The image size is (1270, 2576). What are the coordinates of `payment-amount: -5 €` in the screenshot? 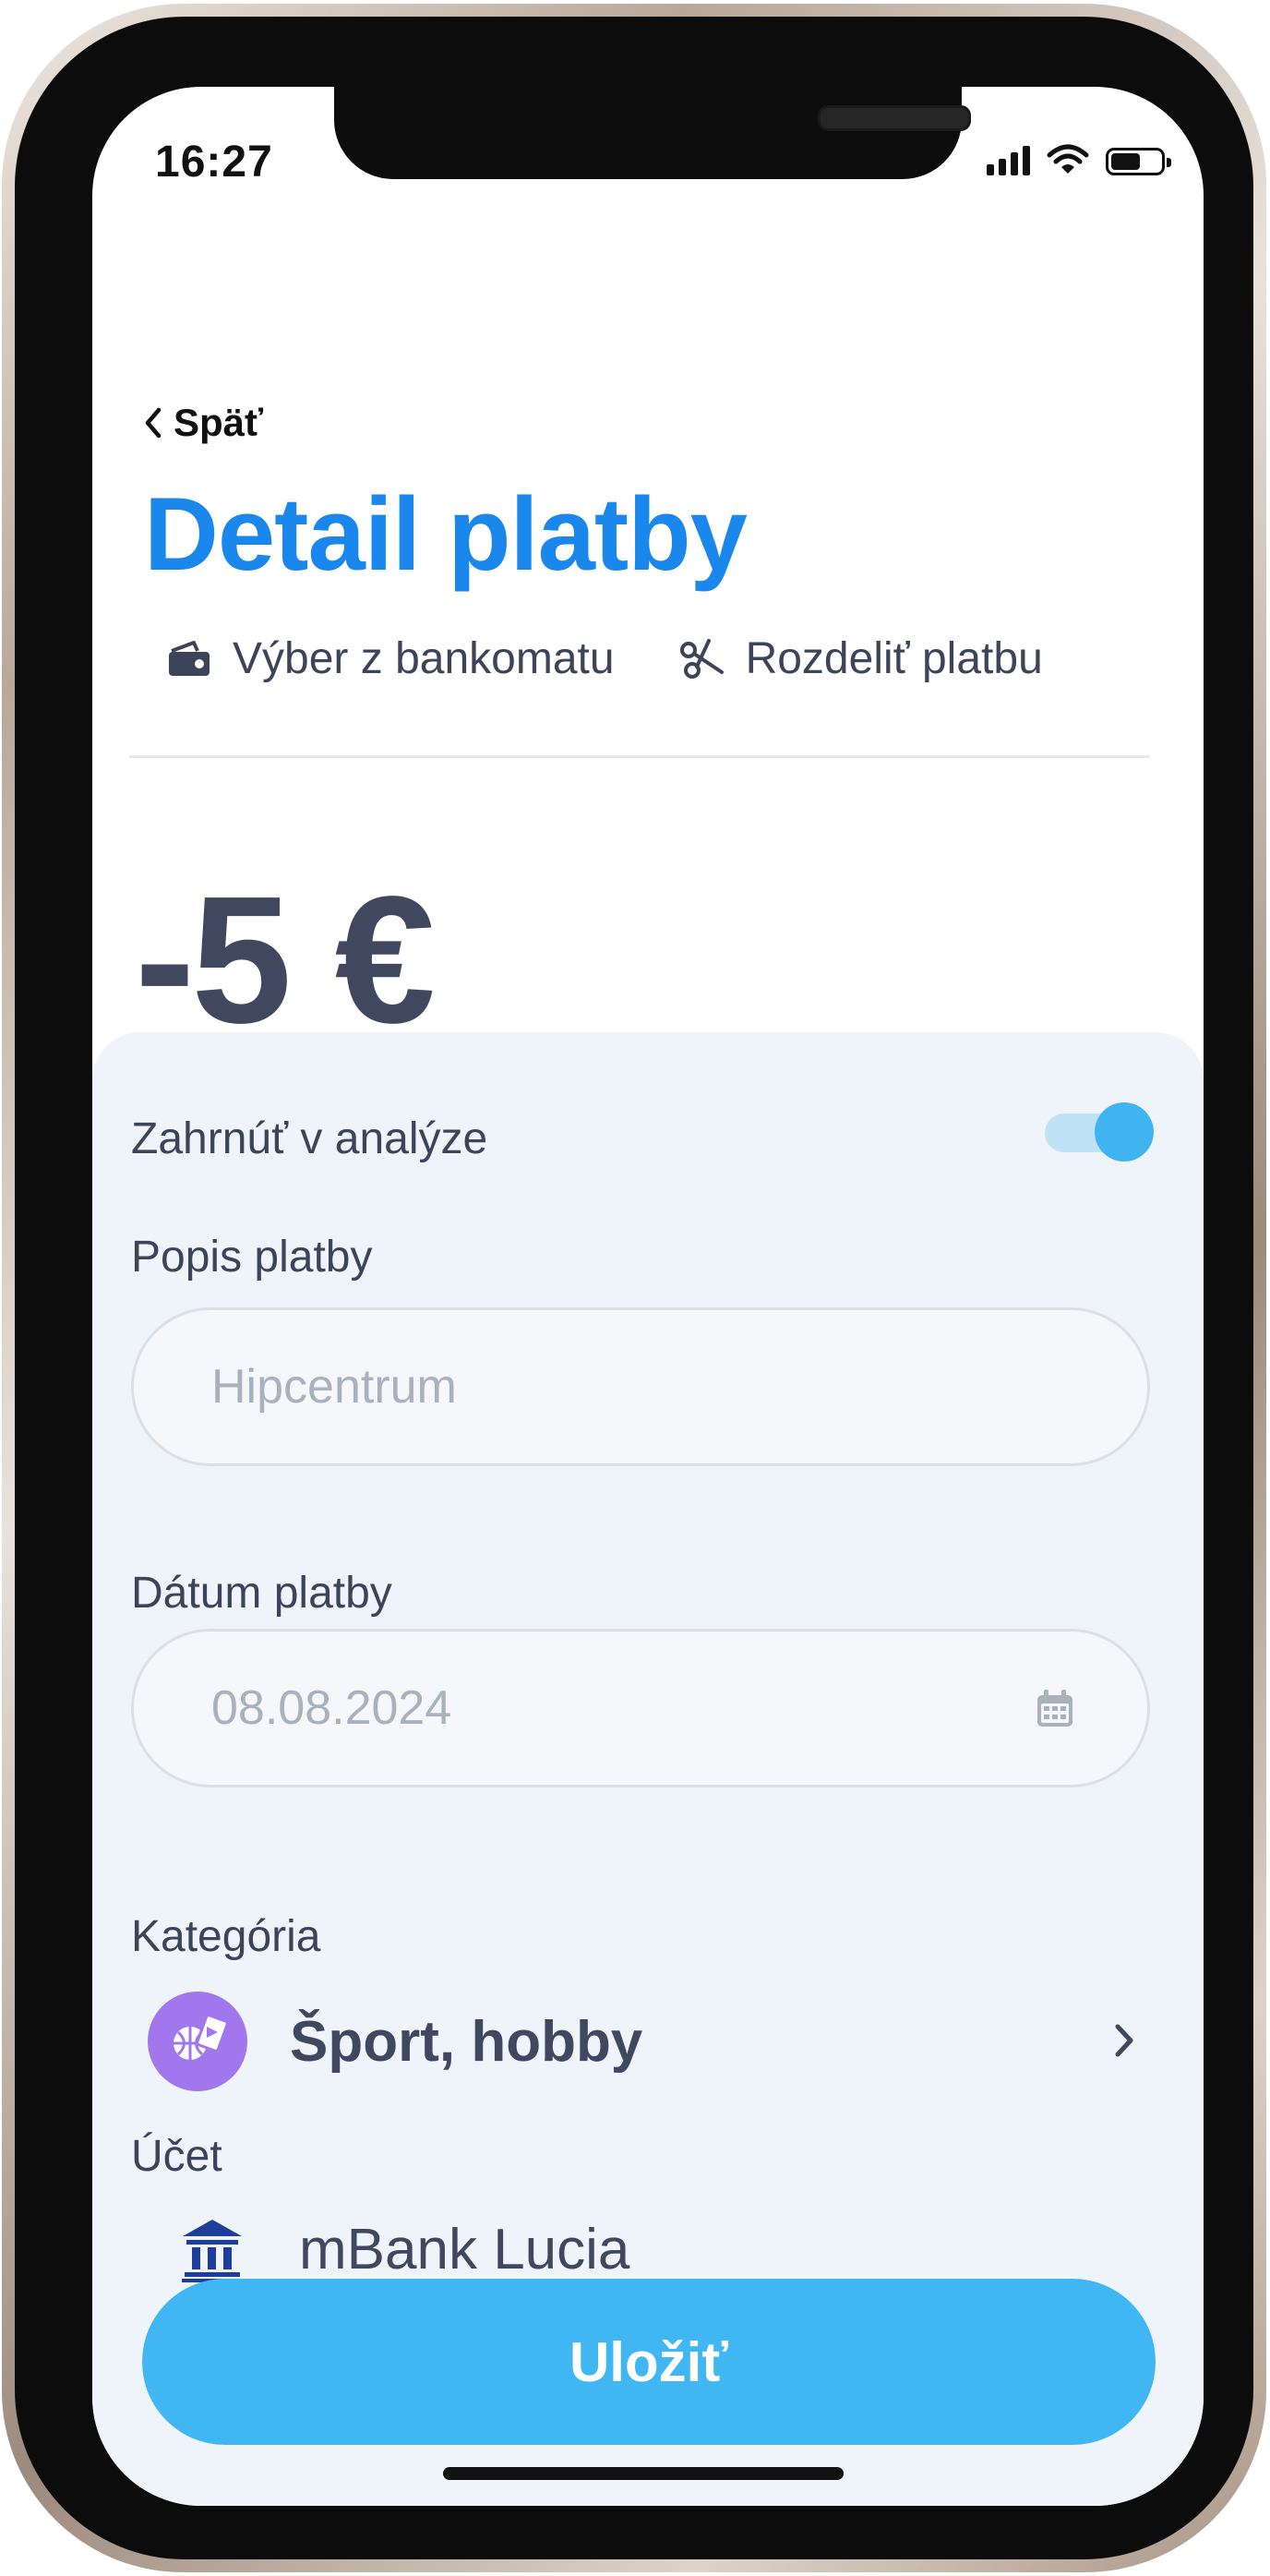 It's located at (285, 960).